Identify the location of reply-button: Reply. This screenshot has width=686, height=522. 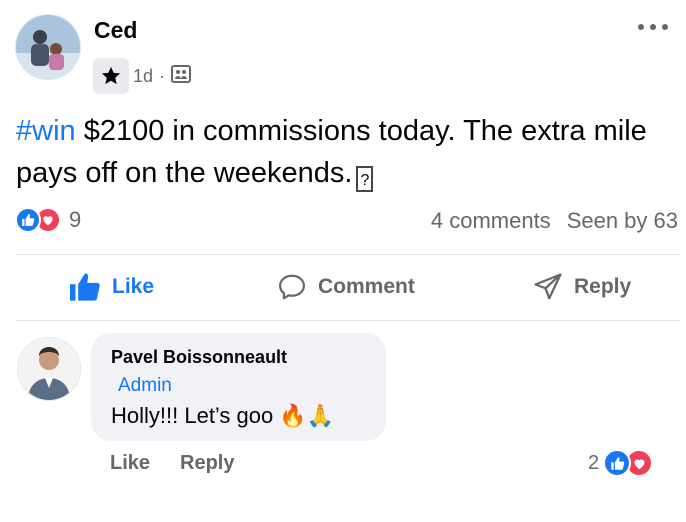
(581, 287).